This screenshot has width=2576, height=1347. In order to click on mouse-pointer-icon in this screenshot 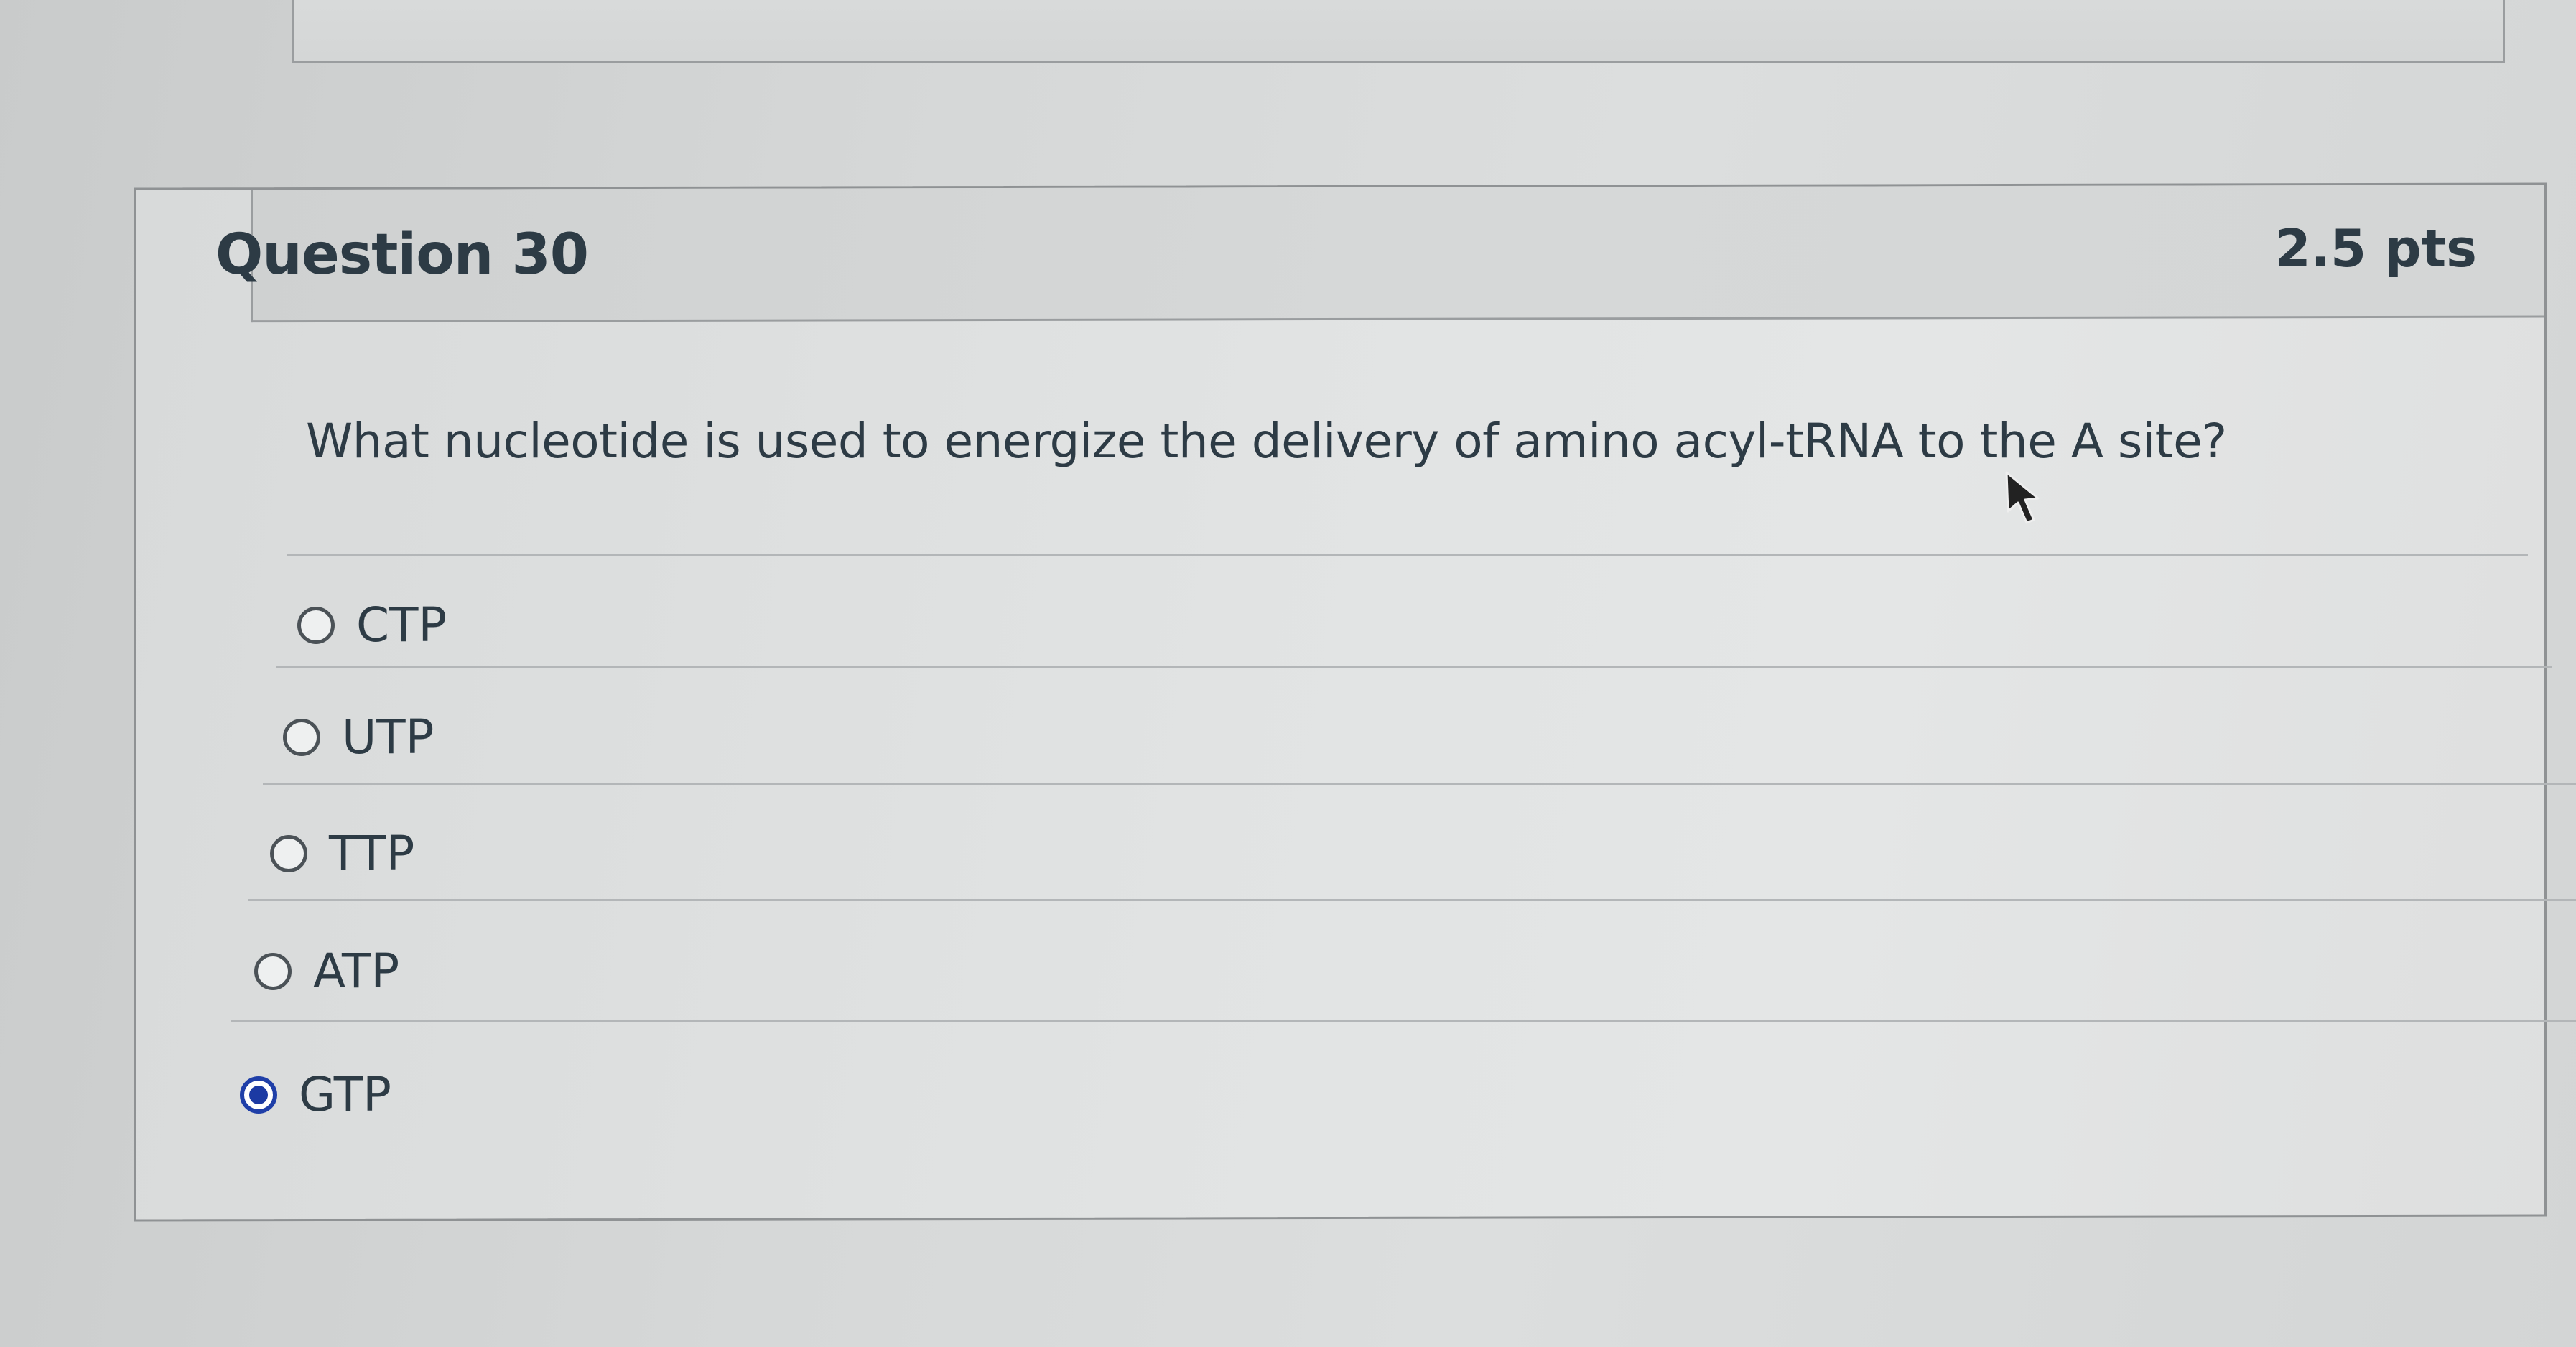, I will do `click(2022, 498)`.